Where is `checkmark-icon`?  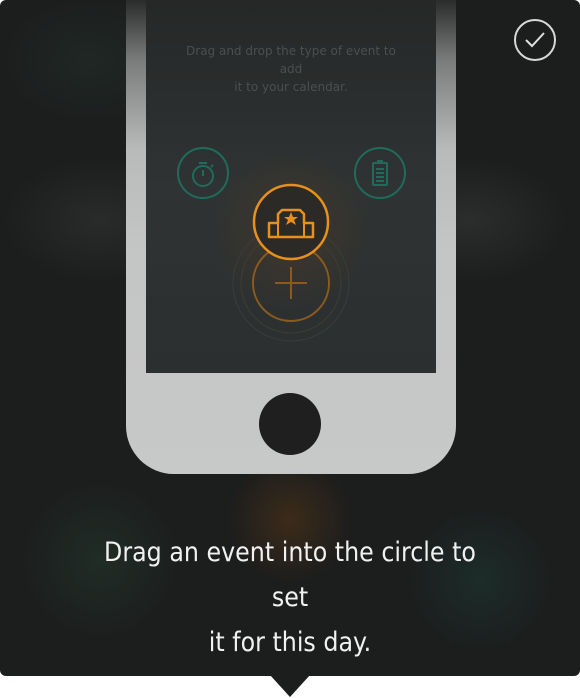 checkmark-icon is located at coordinates (535, 40).